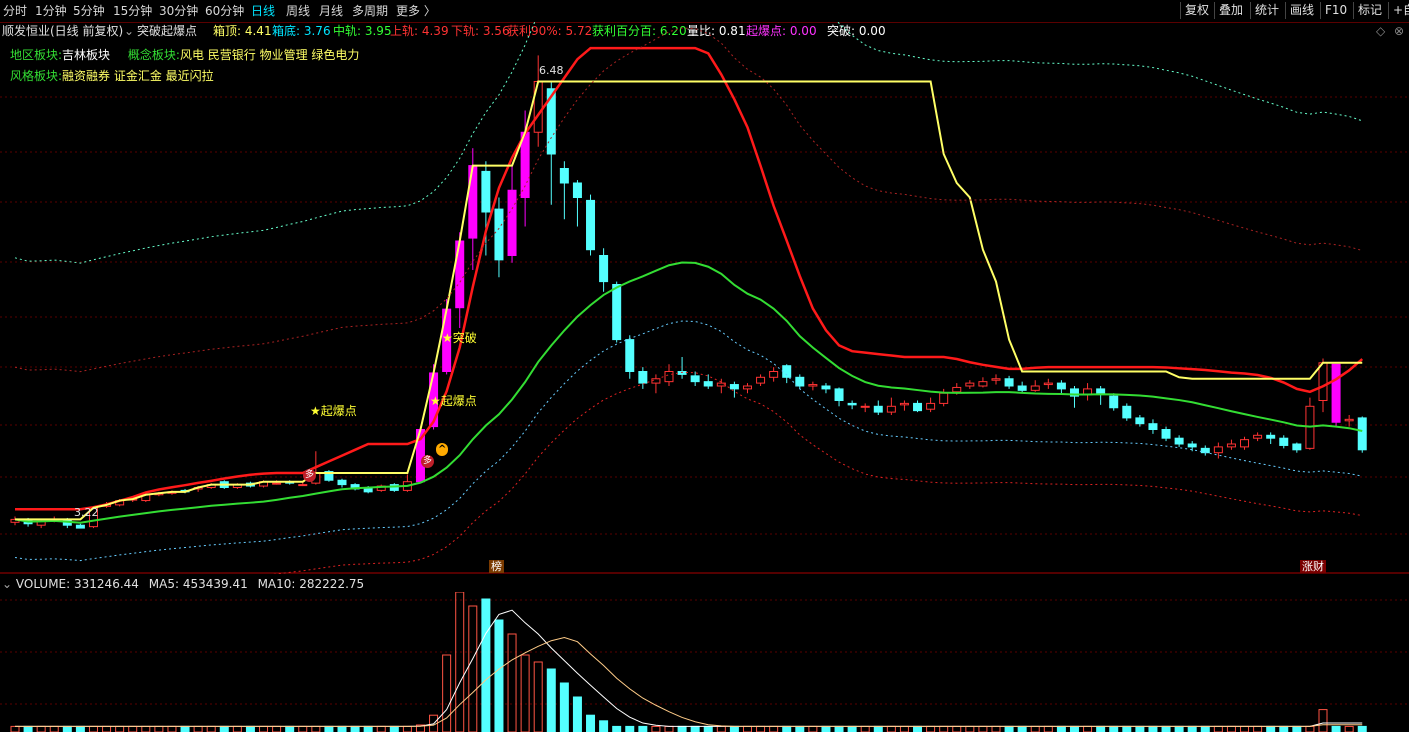  What do you see at coordinates (1335, 10) in the screenshot?
I see `f10-button: F10` at bounding box center [1335, 10].